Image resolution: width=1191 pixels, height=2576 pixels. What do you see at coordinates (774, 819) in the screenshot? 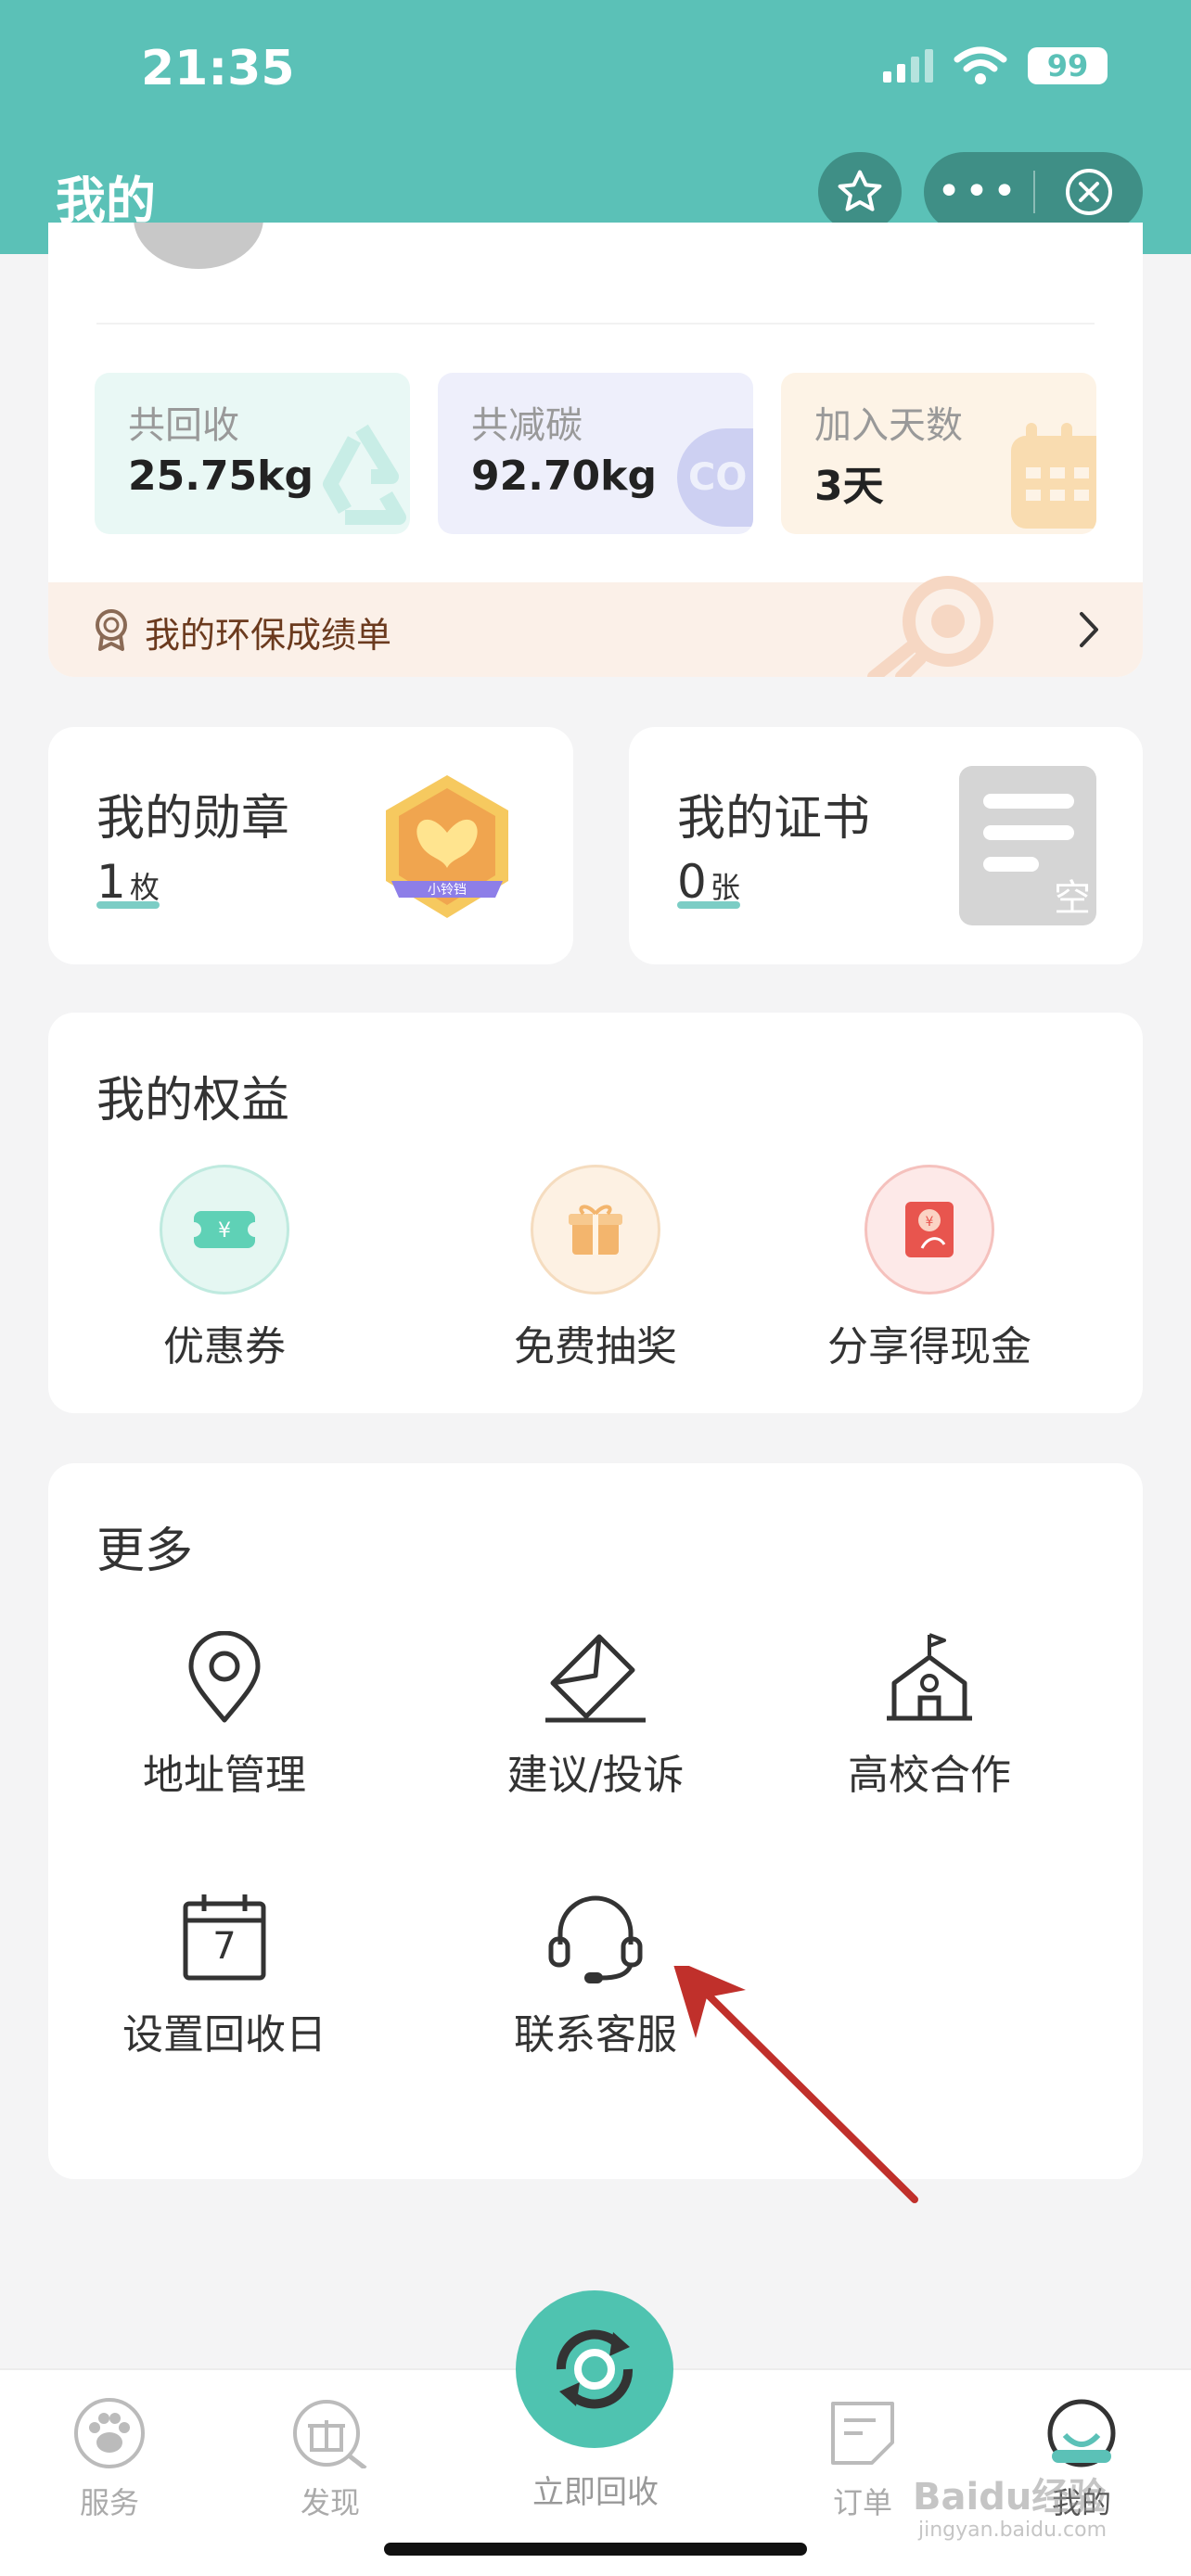
I see `certificates-title: 我的证书` at bounding box center [774, 819].